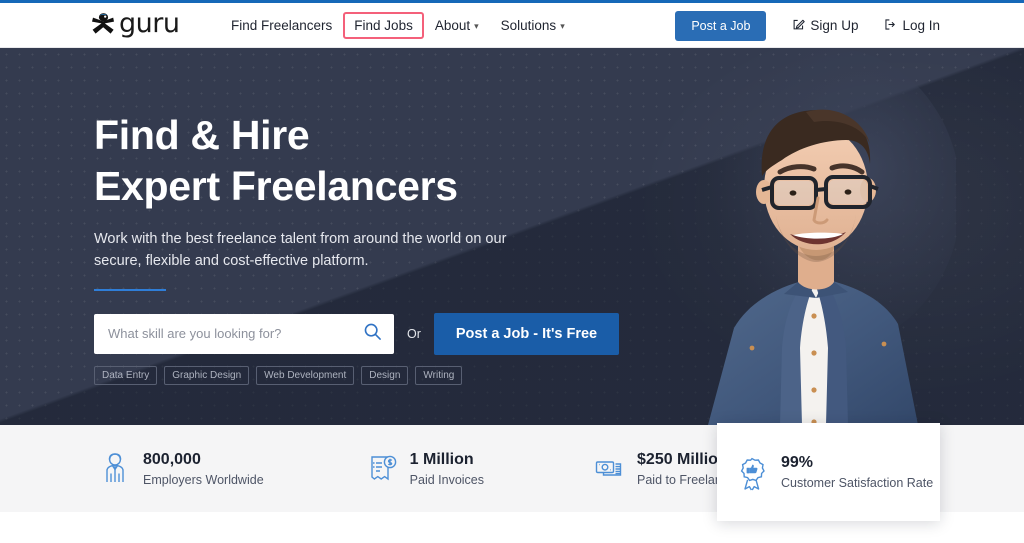  Describe the element at coordinates (149, 23) in the screenshot. I see `logo-wordmark: guru` at that location.